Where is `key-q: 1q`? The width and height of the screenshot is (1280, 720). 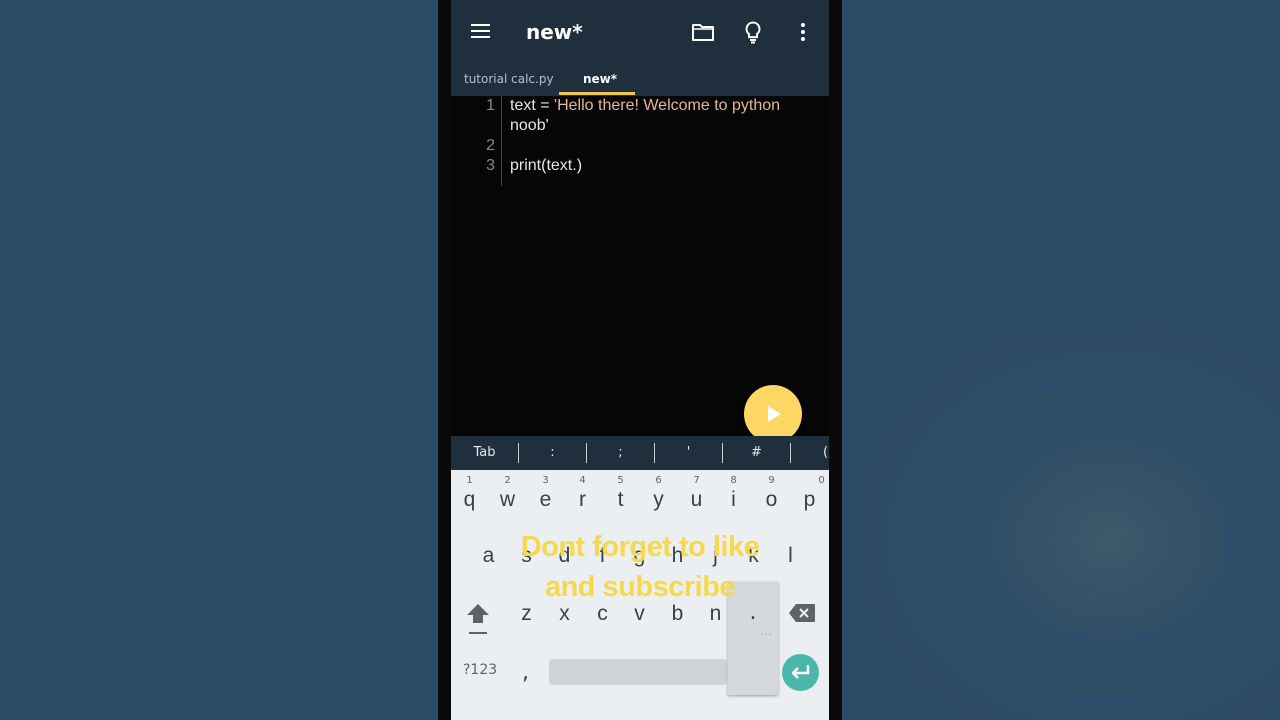 key-q: 1q is located at coordinates (469, 496).